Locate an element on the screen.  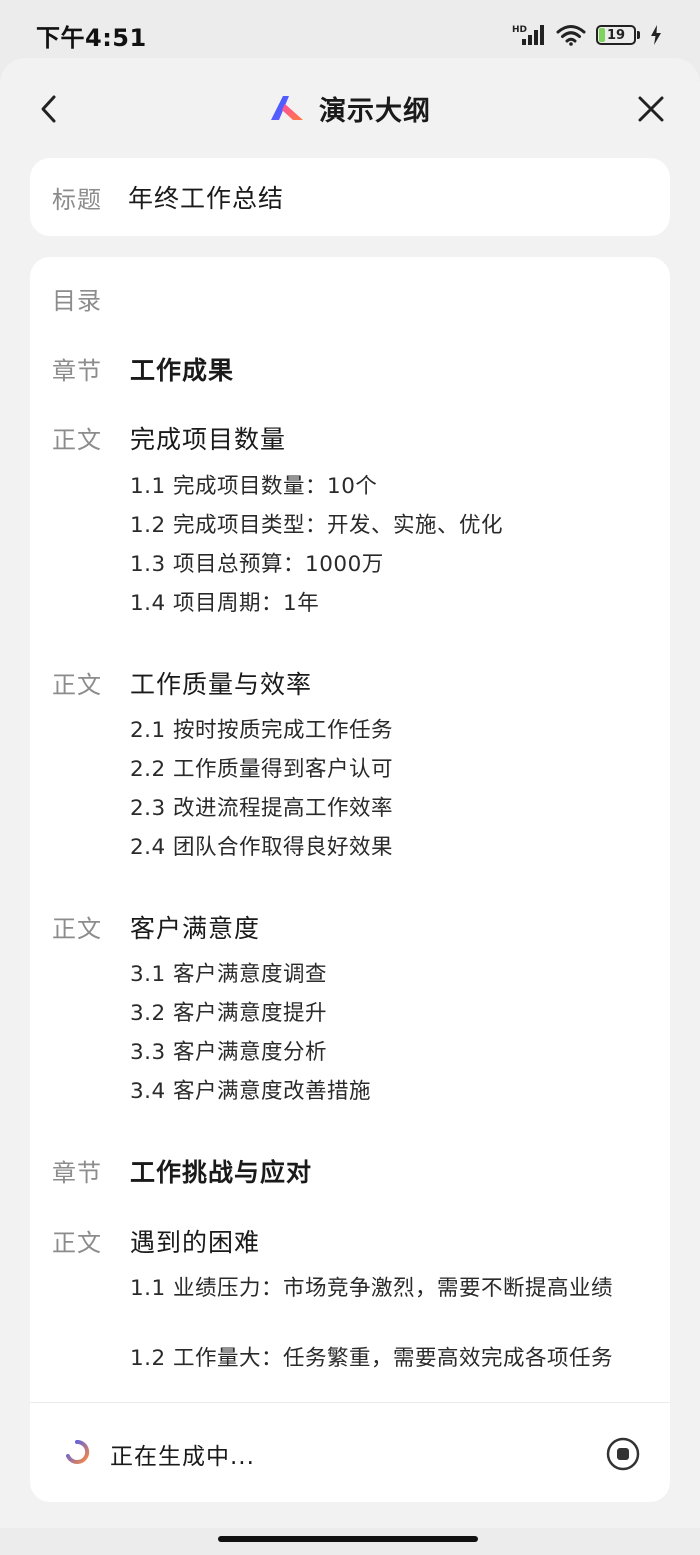
outline-subitem: 1.2 完成项目类型：开发、实施、优化 is located at coordinates (317, 525).